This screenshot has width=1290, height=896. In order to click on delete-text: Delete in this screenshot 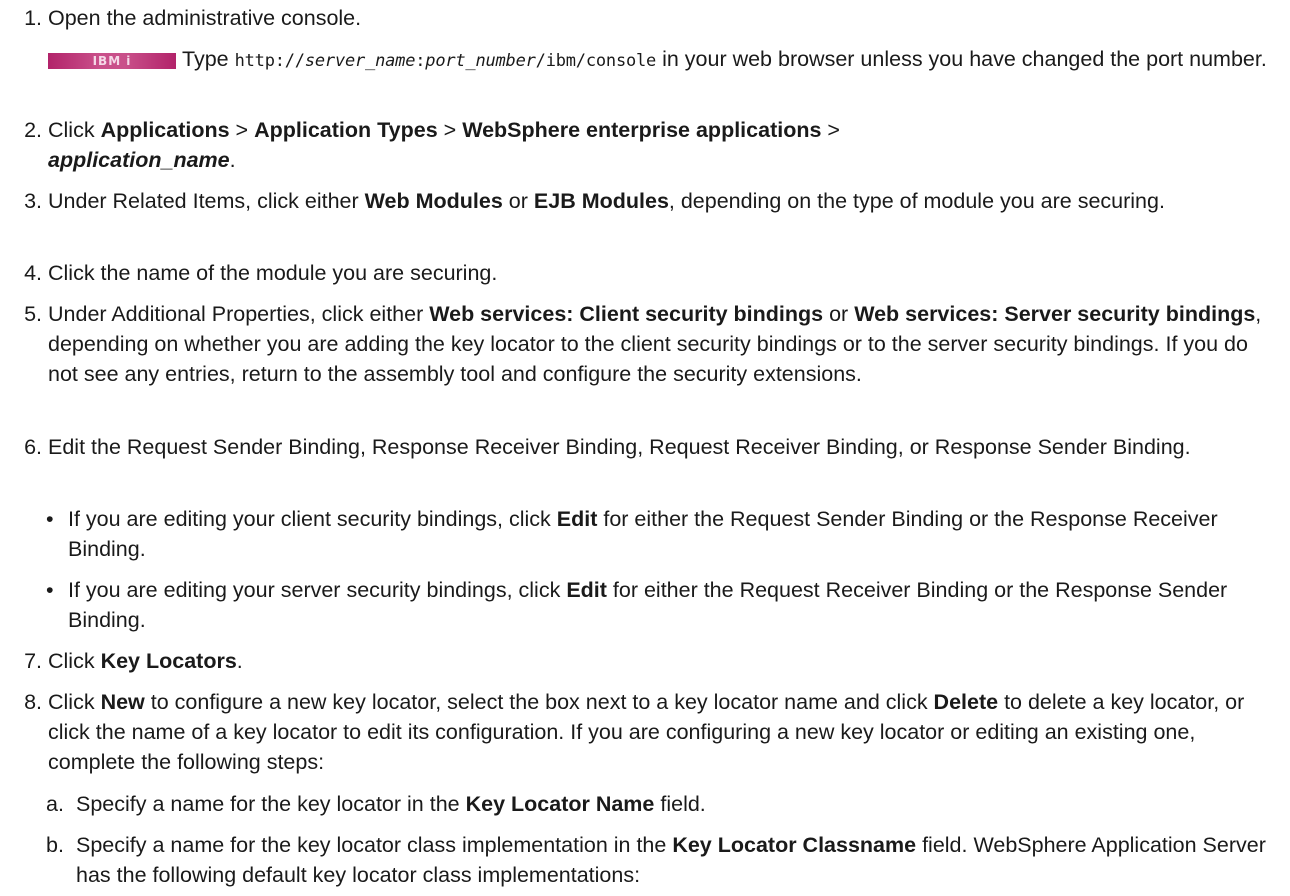, I will do `click(966, 702)`.